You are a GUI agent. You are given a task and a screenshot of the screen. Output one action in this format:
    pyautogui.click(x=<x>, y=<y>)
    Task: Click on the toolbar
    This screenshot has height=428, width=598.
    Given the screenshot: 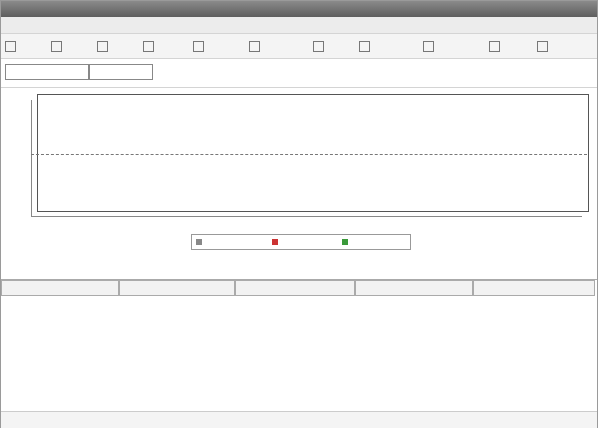 What is the action you would take?
    pyautogui.click(x=299, y=46)
    